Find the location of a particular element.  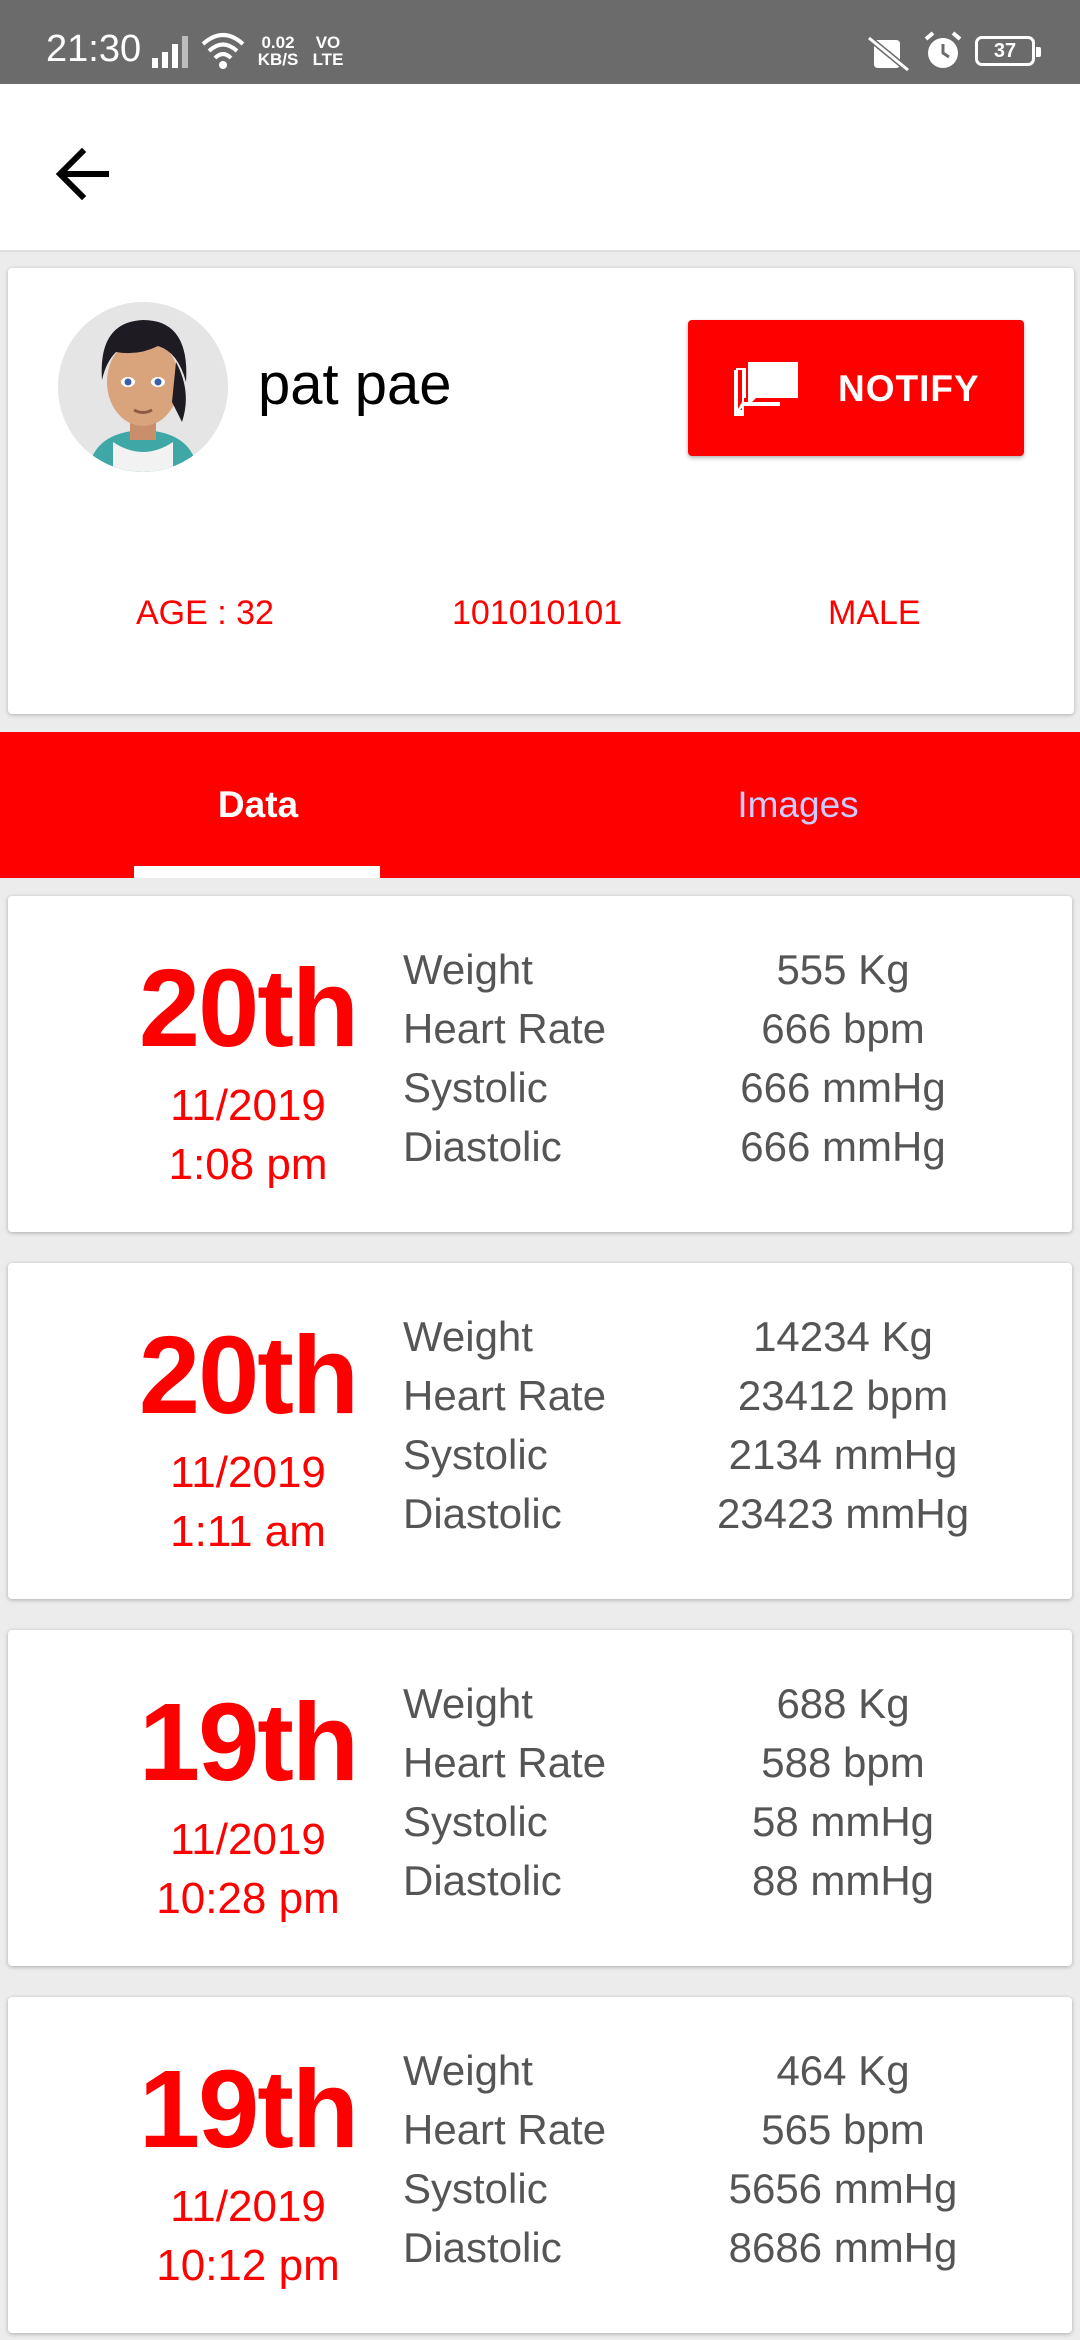

tab-indicator is located at coordinates (257, 872).